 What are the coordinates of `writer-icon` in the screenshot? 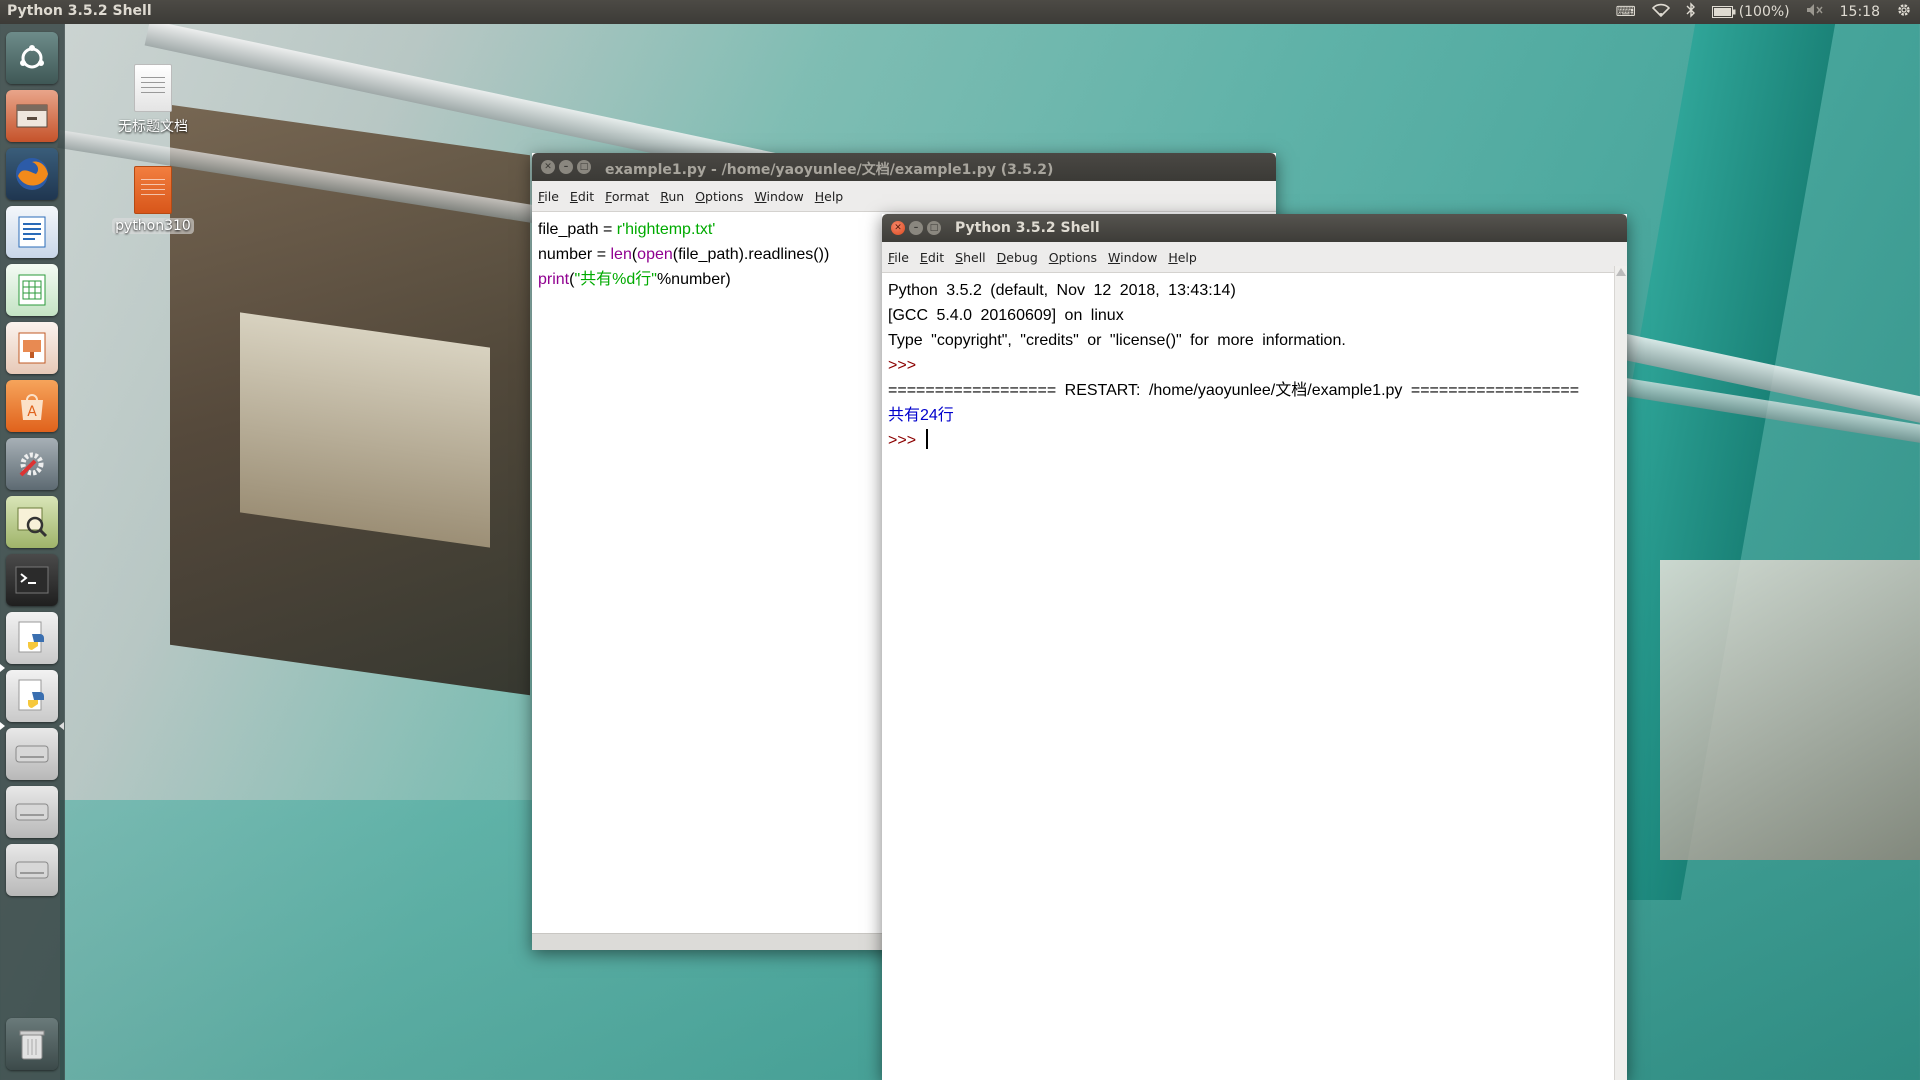 It's located at (32, 232).